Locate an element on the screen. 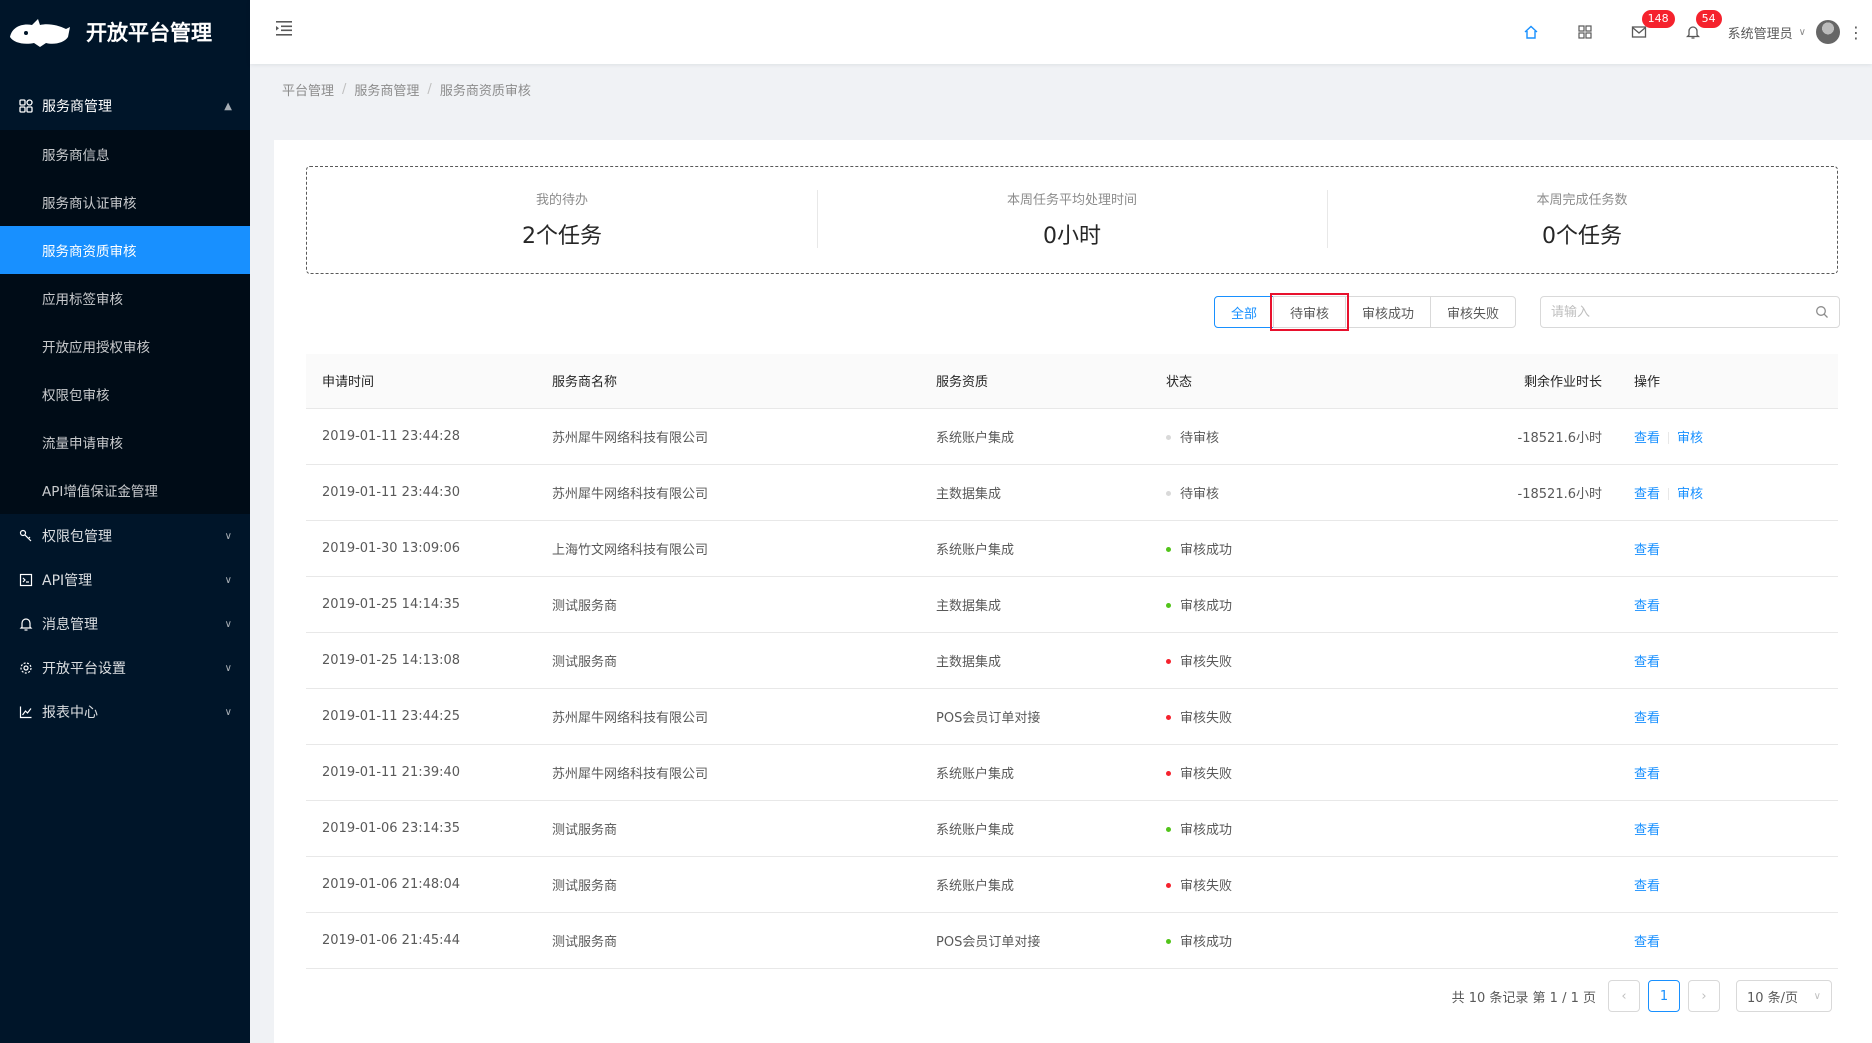 Image resolution: width=1872 pixels, height=1043 pixels. next-page-button: › is located at coordinates (1704, 996).